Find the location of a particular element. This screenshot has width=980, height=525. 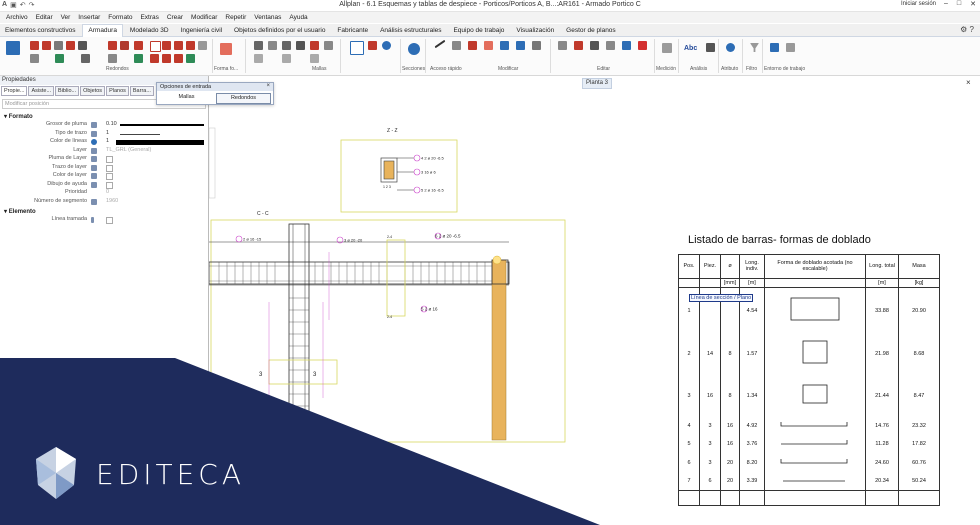

menu-item: Archivo is located at coordinates (17, 17).